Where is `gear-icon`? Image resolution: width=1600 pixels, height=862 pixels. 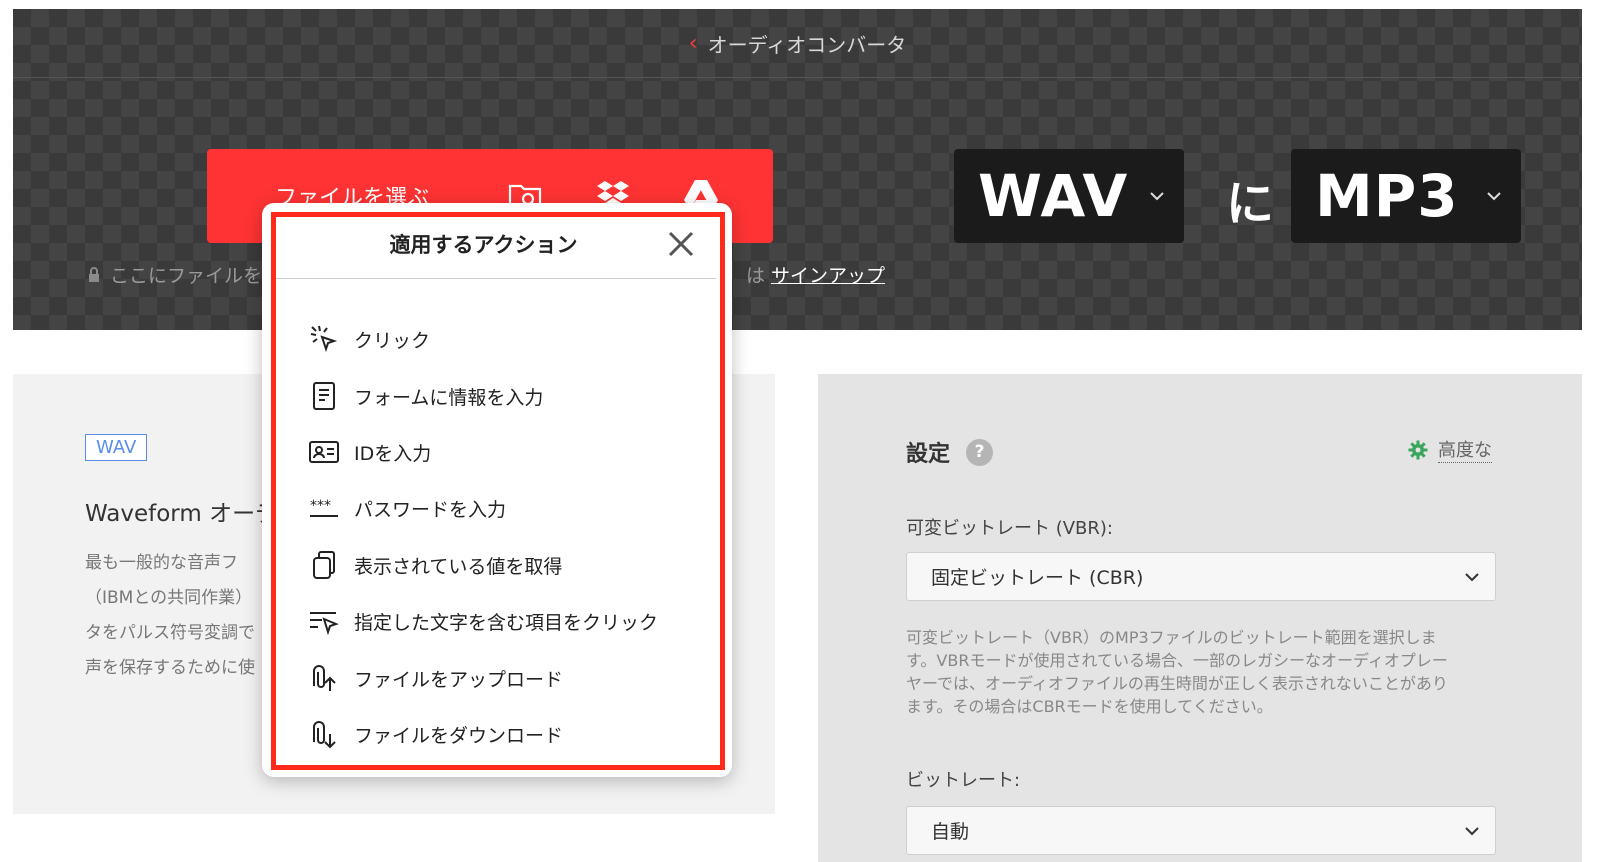
gear-icon is located at coordinates (1418, 449).